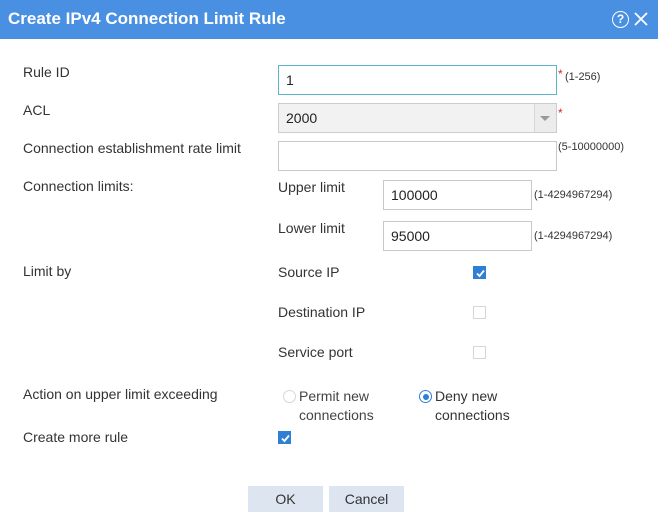  Describe the element at coordinates (425, 396) in the screenshot. I see `deny-new-connections-radio` at that location.